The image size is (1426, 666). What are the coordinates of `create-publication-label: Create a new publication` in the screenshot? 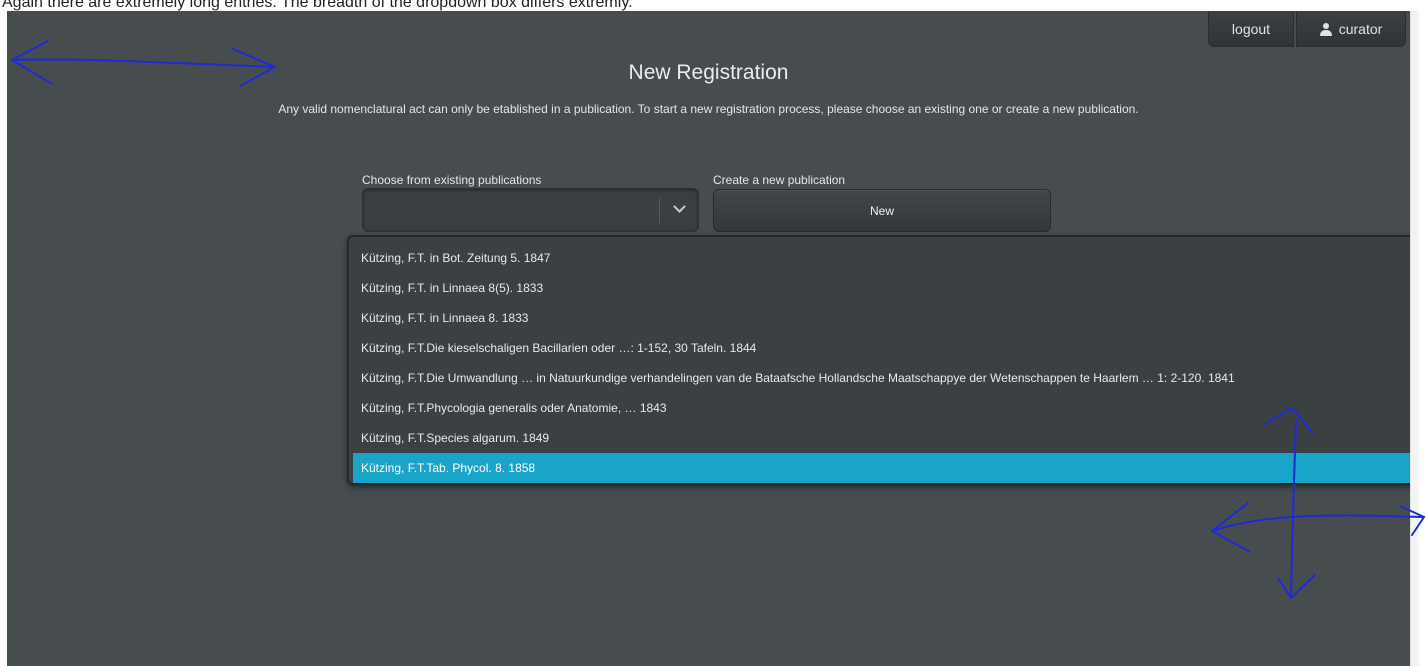 It's located at (779, 180).